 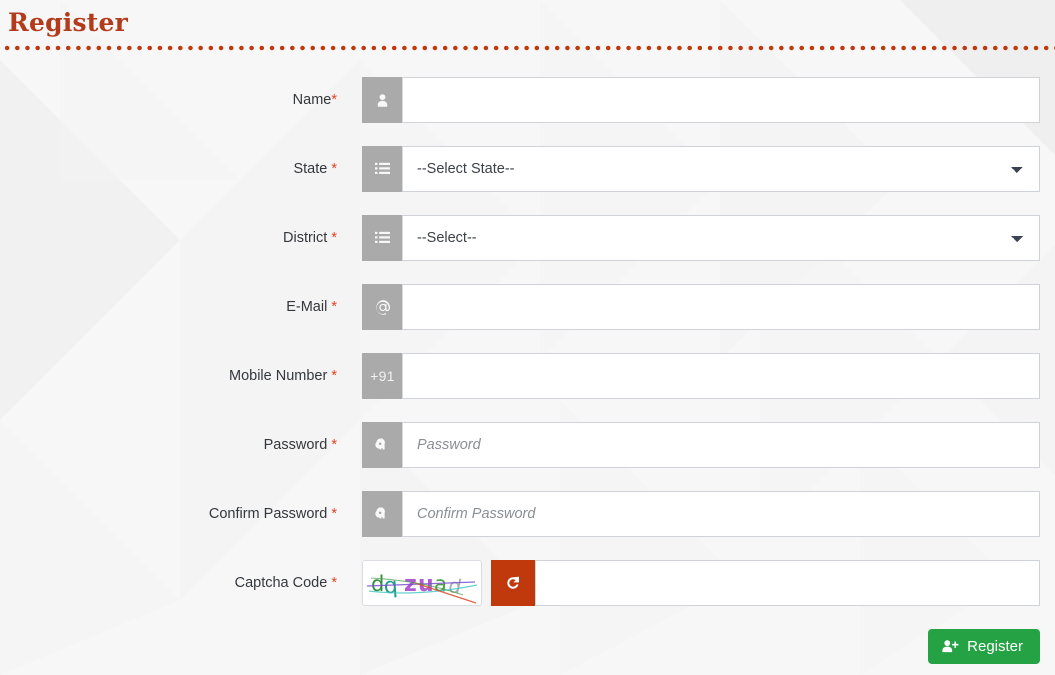 I want to click on form-row-mobile: Mobile Number * +91, so click(x=527, y=376).